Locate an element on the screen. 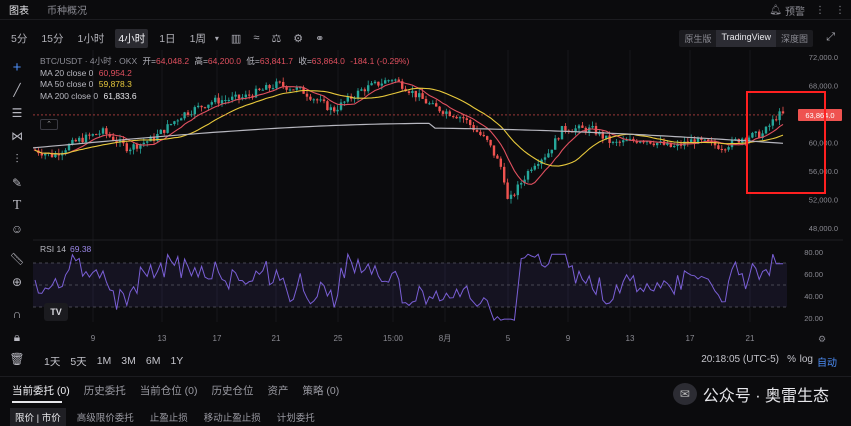 This screenshot has width=851, height=426. compare-icon: ⚖ is located at coordinates (276, 38).